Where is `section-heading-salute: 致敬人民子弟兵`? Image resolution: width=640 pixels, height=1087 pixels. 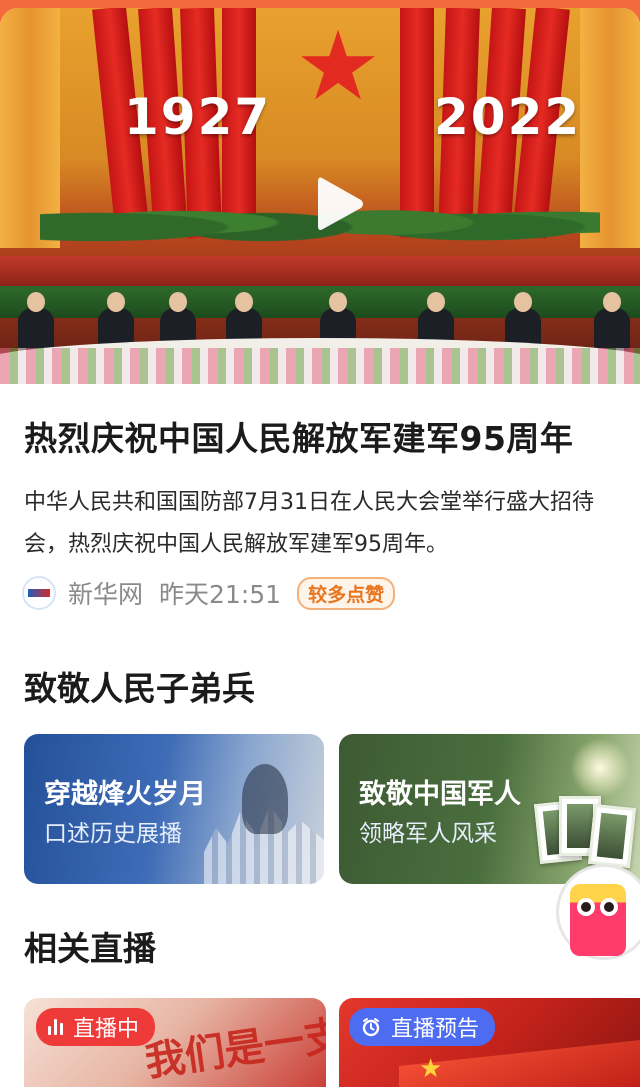
section-heading-salute: 致敬人民子弟兵 is located at coordinates (139, 688).